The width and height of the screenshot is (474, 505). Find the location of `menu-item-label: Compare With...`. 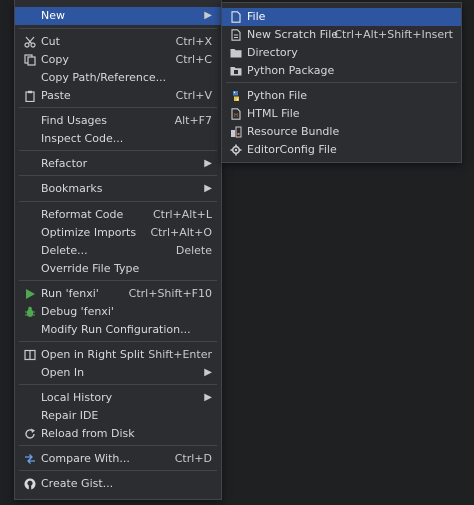

menu-item-label: Compare With... is located at coordinates (85, 458).